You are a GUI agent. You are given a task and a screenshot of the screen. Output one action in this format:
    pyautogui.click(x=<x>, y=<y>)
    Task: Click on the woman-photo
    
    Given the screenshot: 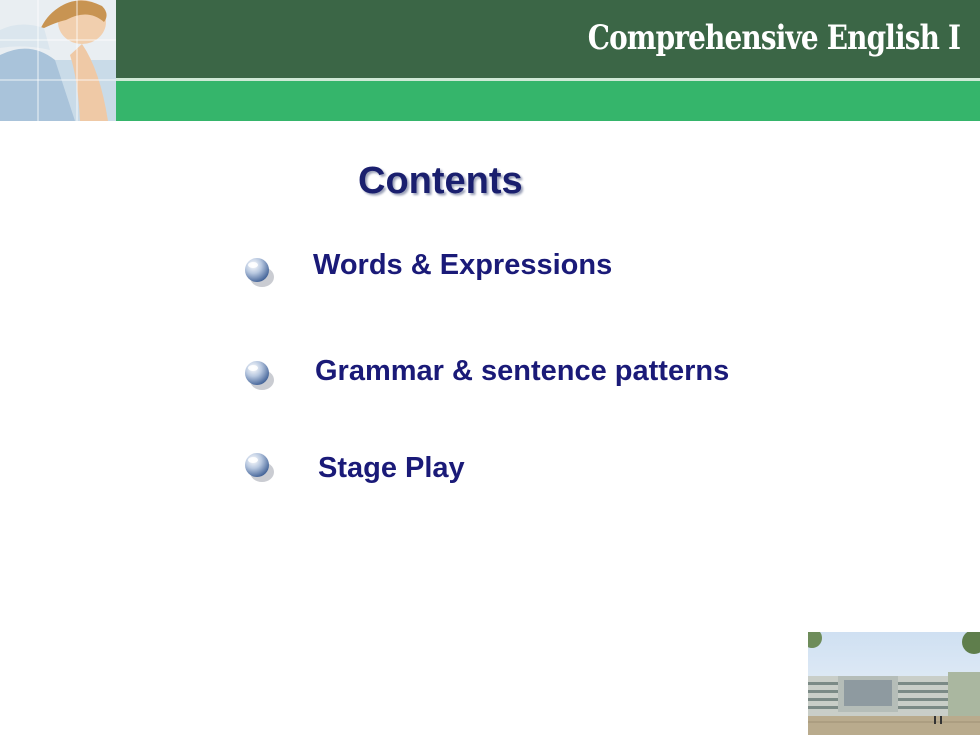 What is the action you would take?
    pyautogui.click(x=58, y=60)
    